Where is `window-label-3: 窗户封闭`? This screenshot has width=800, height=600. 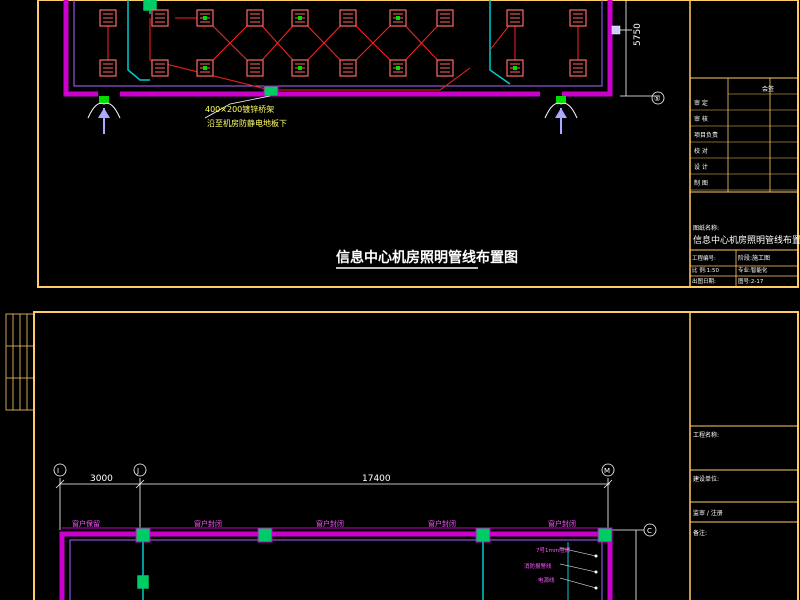 window-label-3: 窗户封闭 is located at coordinates (330, 523).